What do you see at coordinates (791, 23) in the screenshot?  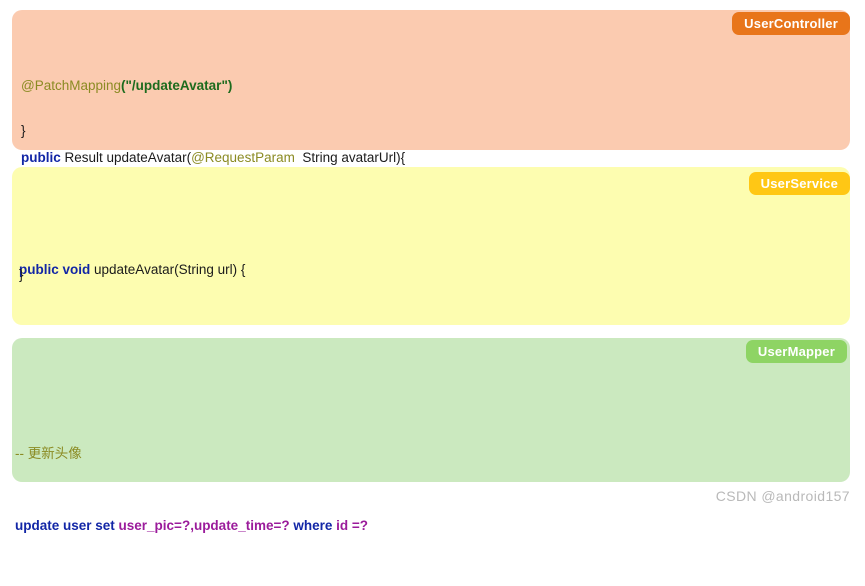 I see `panel-badge-user-controller: UserController` at bounding box center [791, 23].